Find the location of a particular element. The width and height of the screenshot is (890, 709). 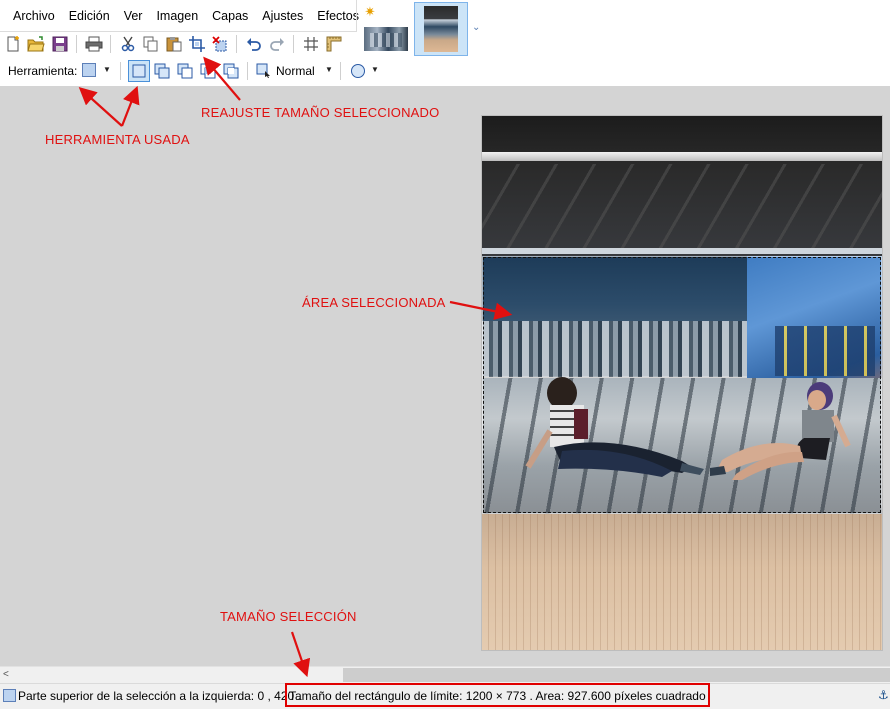

cut-icon is located at coordinates (128, 44).